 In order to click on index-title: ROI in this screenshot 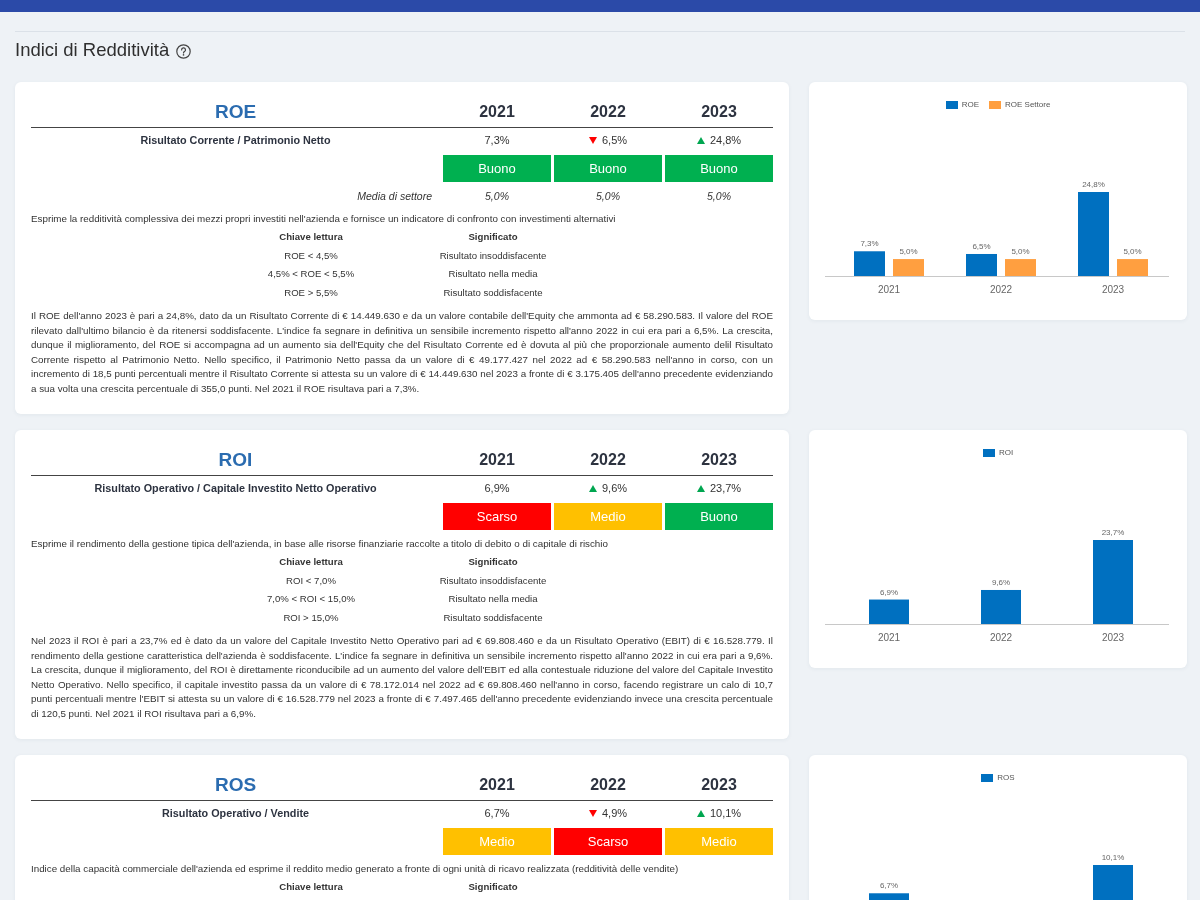, I will do `click(235, 460)`.